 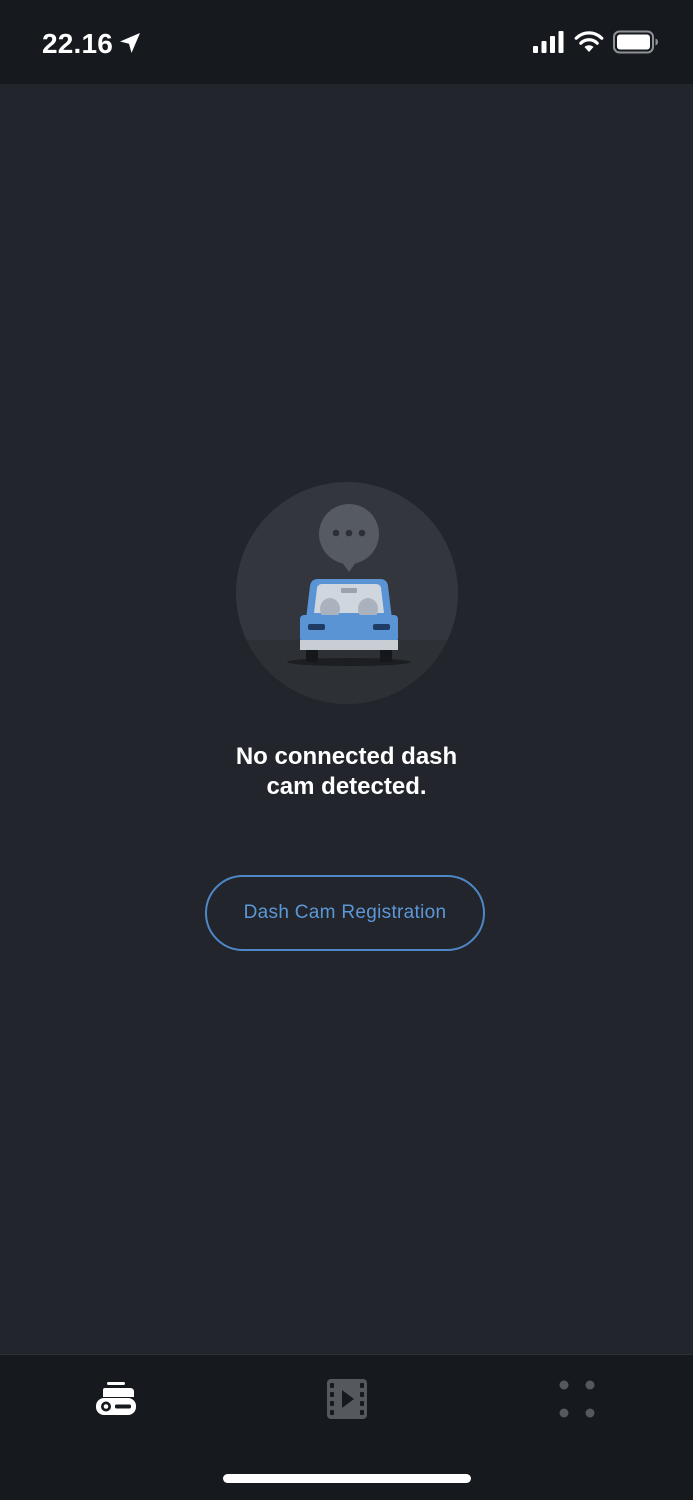 I want to click on tab-dash-cam, so click(x=116, y=1399).